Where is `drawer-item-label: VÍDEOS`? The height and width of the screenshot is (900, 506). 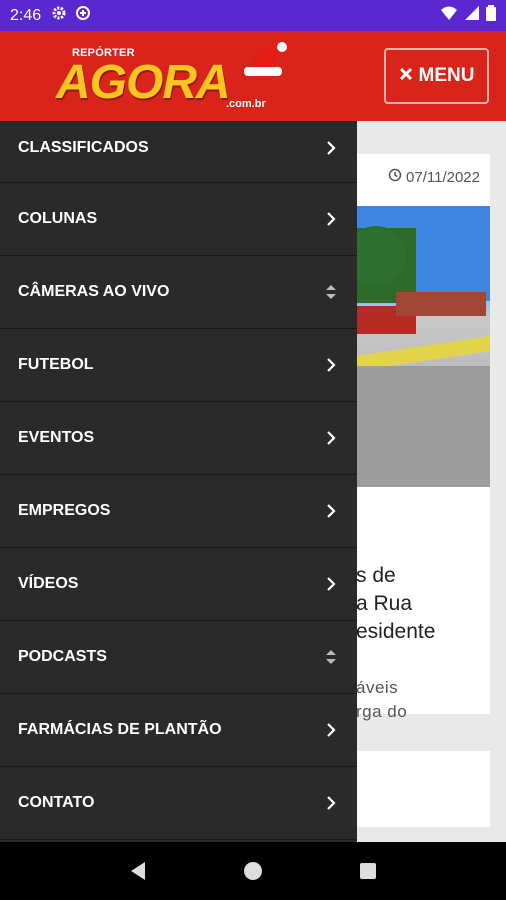
drawer-item-label: VÍDEOS is located at coordinates (48, 583).